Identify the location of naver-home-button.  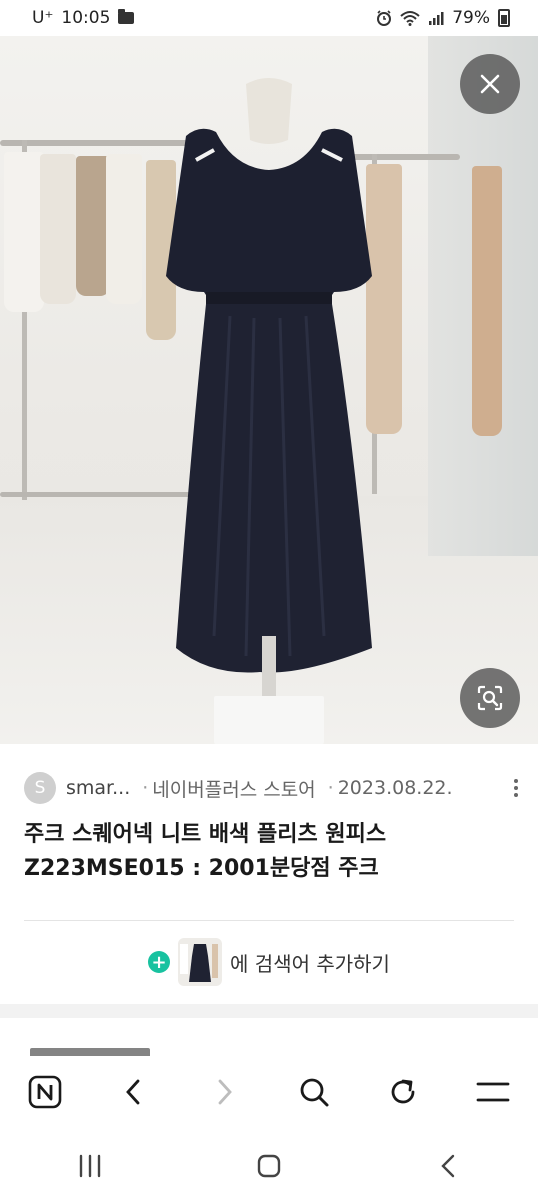
(45, 1092).